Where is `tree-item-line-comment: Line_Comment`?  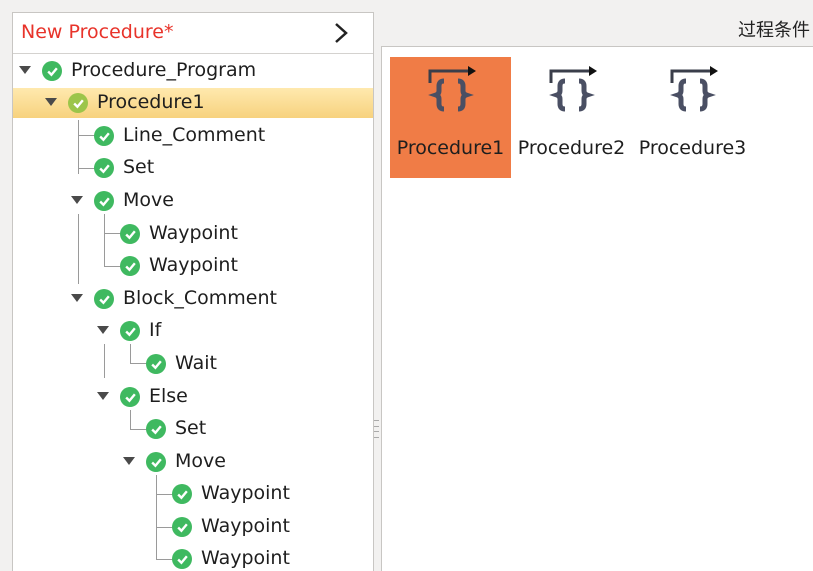 tree-item-line-comment: Line_Comment is located at coordinates (193, 136).